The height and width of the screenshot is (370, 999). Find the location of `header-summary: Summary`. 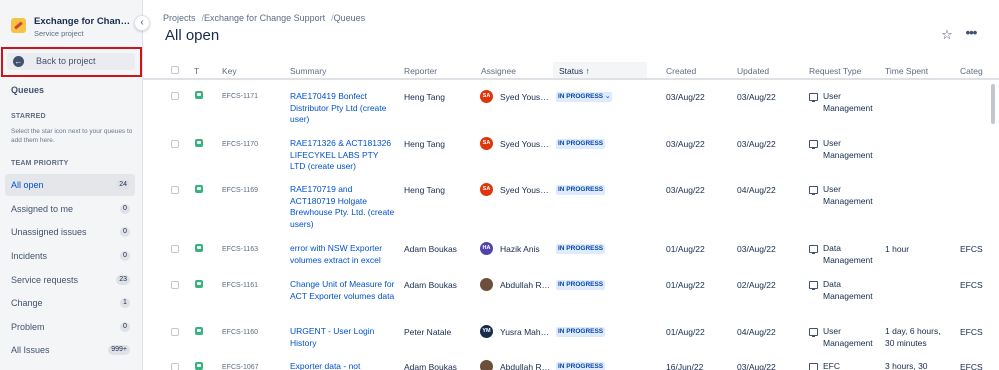

header-summary: Summary is located at coordinates (308, 71).